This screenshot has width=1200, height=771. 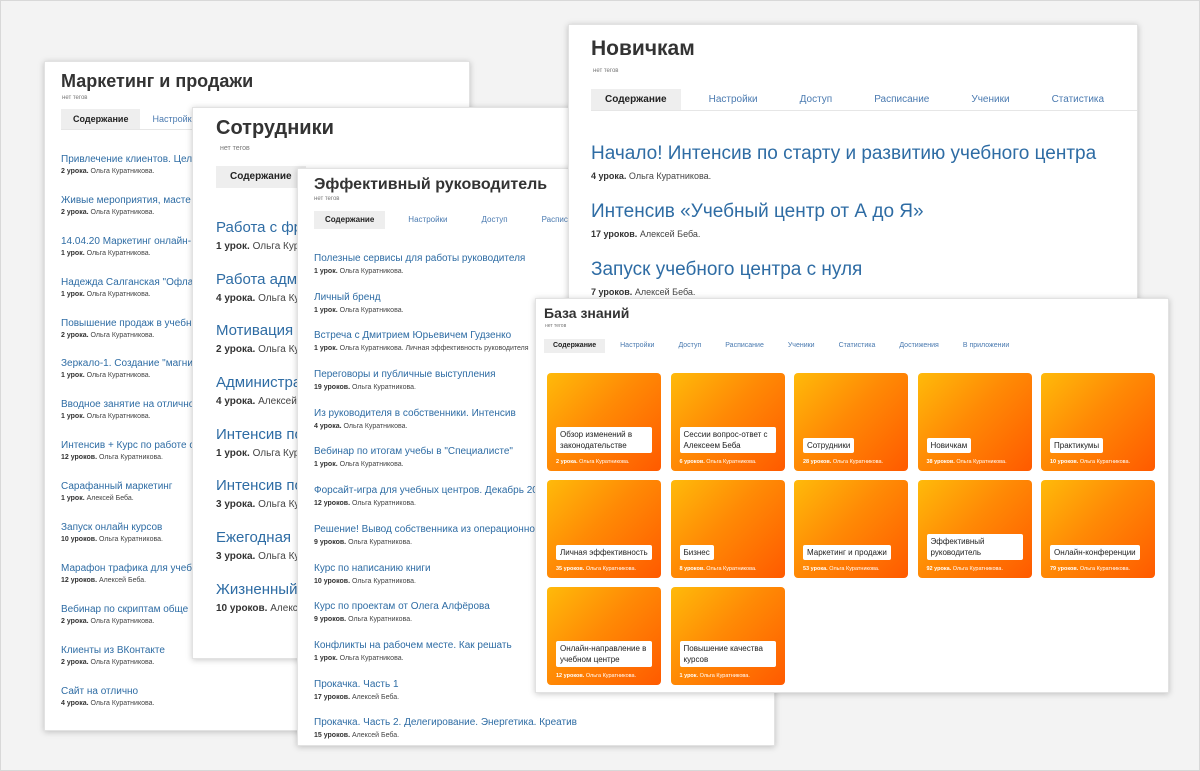 What do you see at coordinates (277, 402) in the screenshot?
I see `lesson-author: Алексей` at bounding box center [277, 402].